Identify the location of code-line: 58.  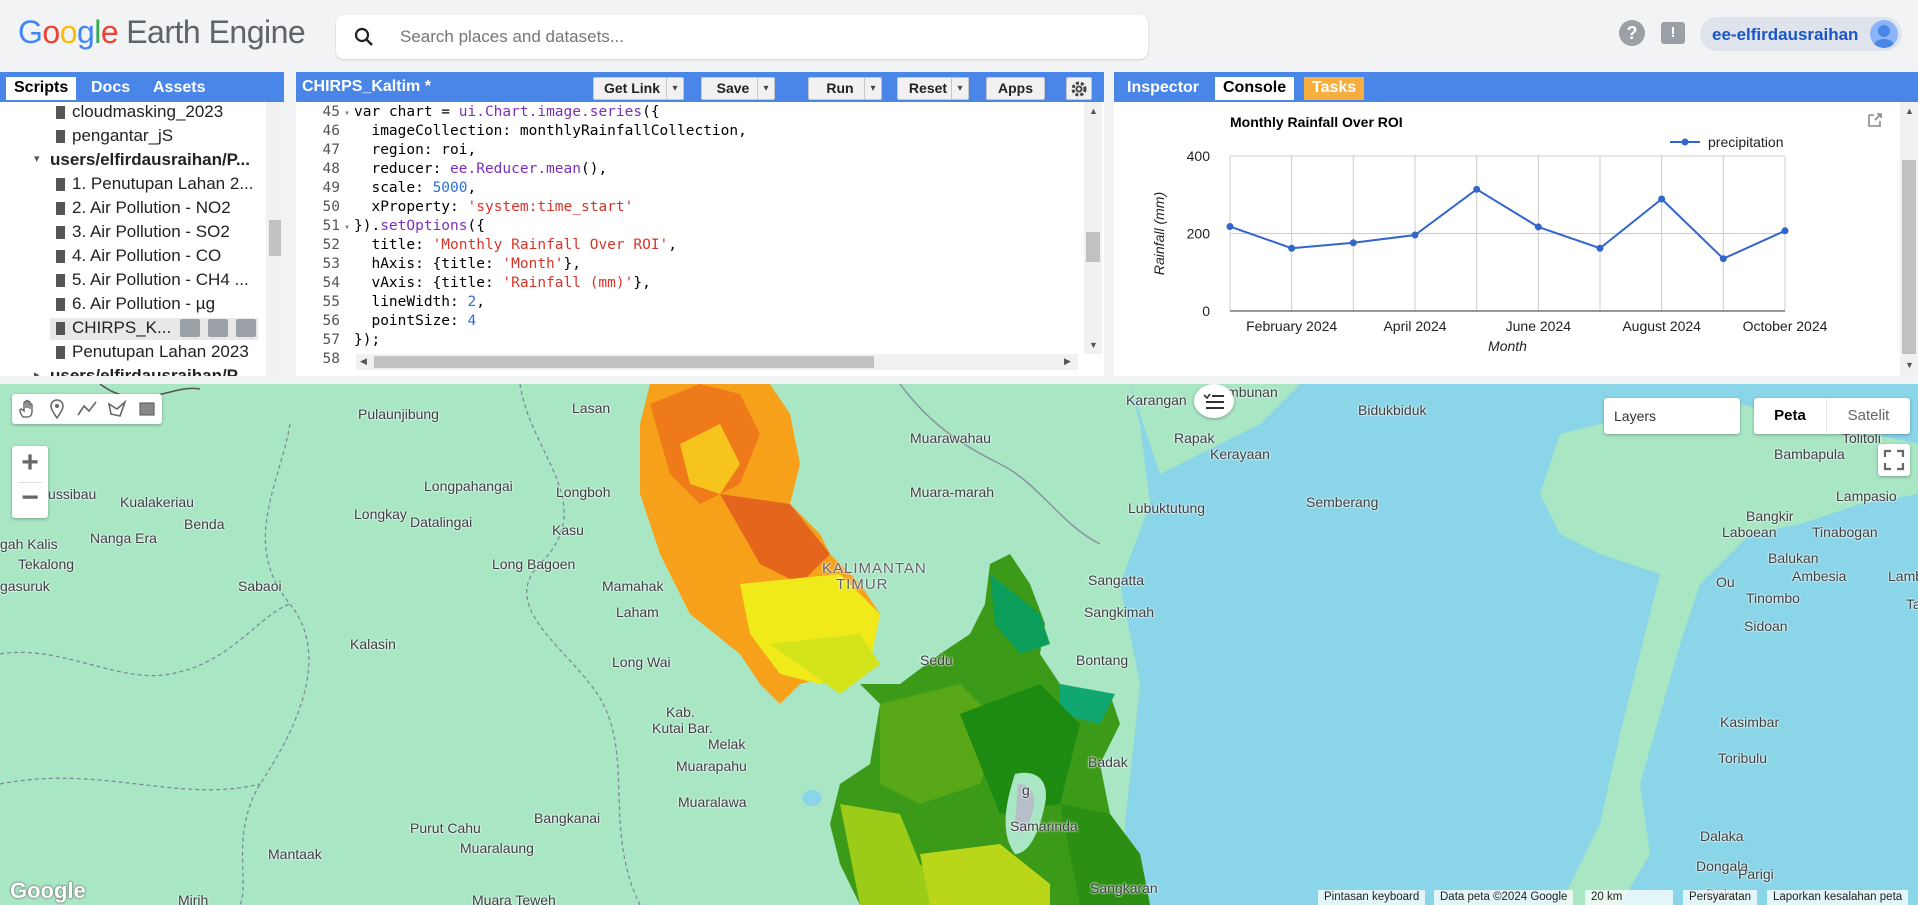
(325, 360).